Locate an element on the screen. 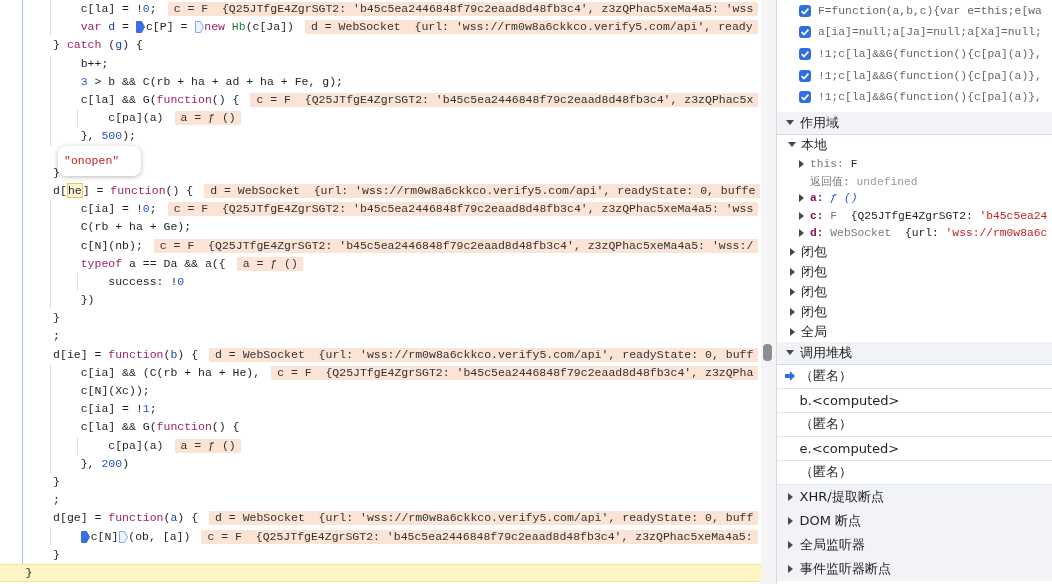  variable-row: d: WebSocket {url: 'wss://rm0w8a6c is located at coordinates (914, 233).